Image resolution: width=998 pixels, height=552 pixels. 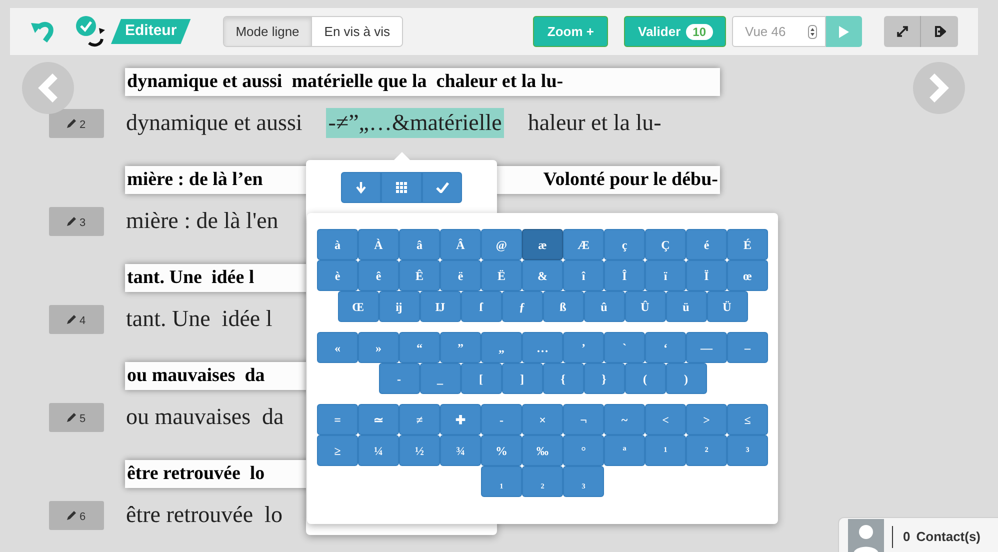 What do you see at coordinates (337, 450) in the screenshot?
I see `character-key: ≥` at bounding box center [337, 450].